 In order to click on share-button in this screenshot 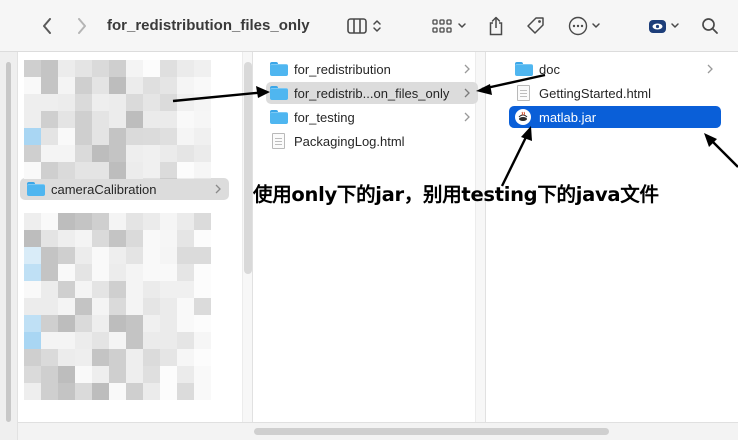, I will do `click(496, 26)`.